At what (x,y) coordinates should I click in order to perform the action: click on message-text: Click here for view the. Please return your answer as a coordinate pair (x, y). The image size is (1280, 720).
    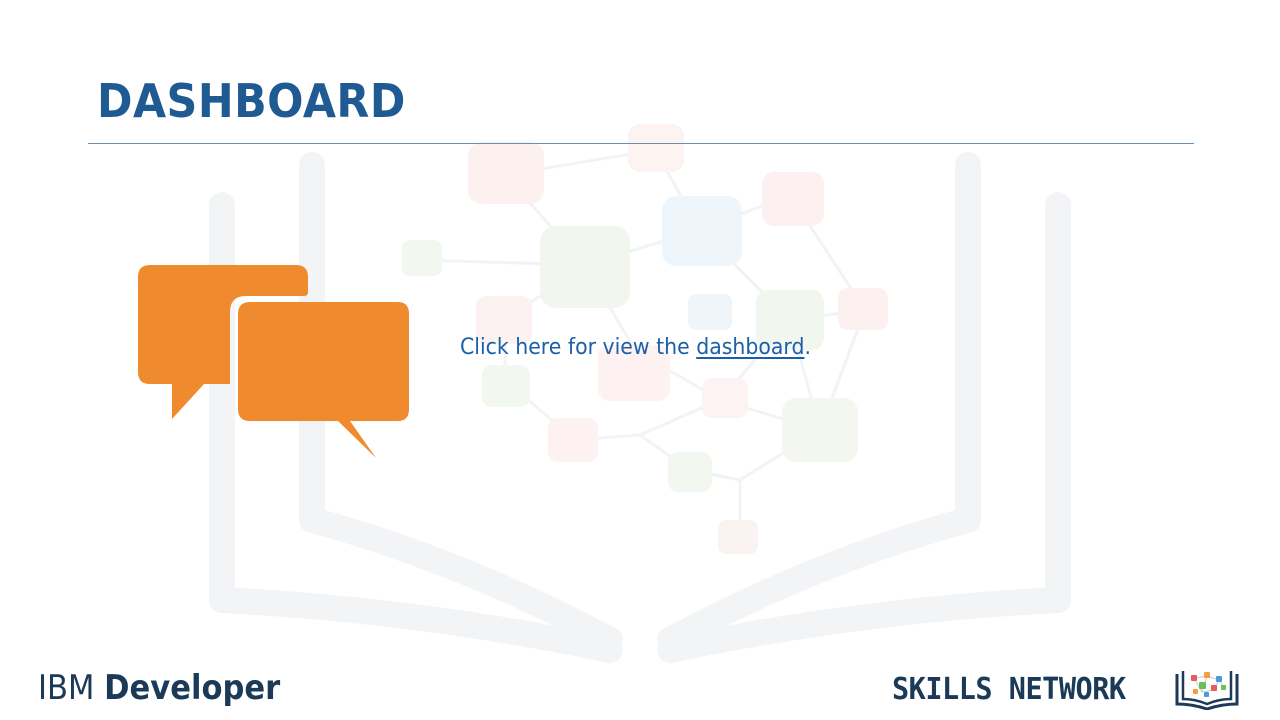
    Looking at the image, I should click on (578, 347).